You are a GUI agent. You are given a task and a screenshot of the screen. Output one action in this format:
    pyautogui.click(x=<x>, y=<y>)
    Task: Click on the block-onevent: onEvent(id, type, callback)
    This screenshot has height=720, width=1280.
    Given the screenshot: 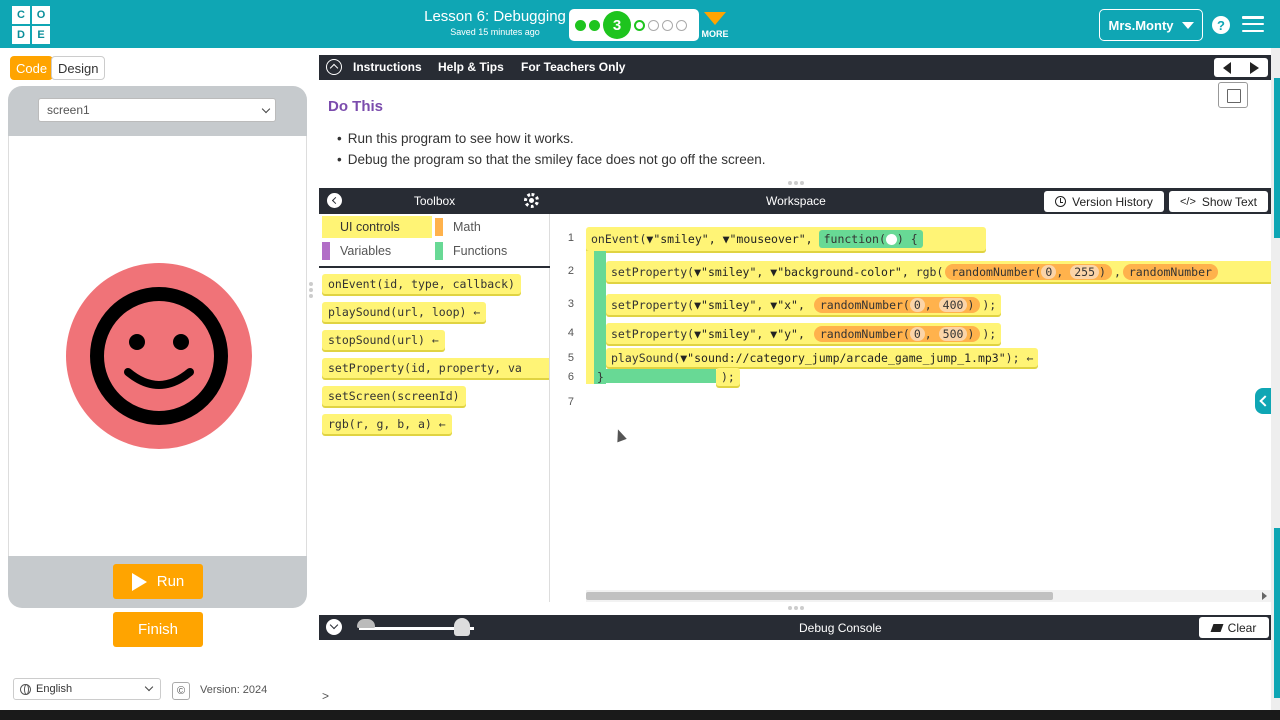 What is the action you would take?
    pyautogui.click(x=421, y=284)
    